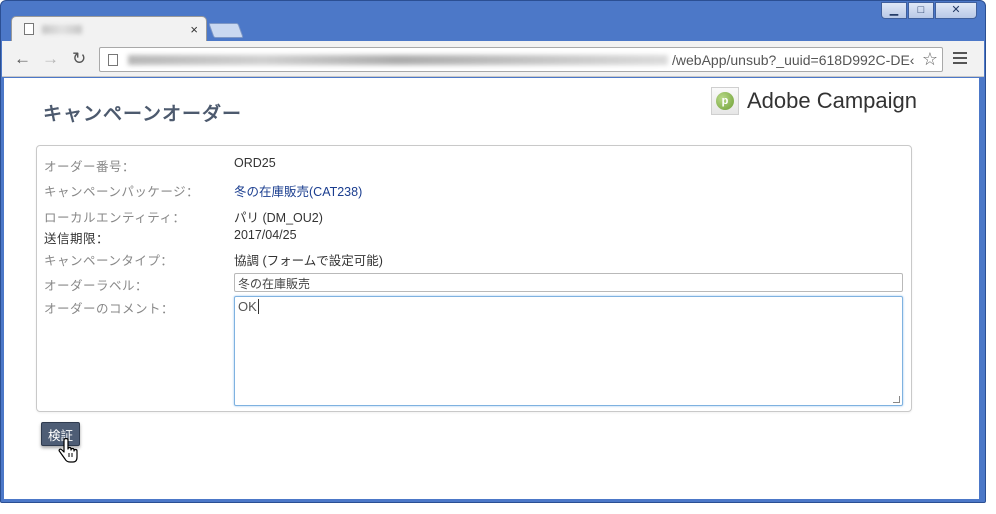 The image size is (996, 514). Describe the element at coordinates (896, 399) in the screenshot. I see `resize-handle-icon` at that location.